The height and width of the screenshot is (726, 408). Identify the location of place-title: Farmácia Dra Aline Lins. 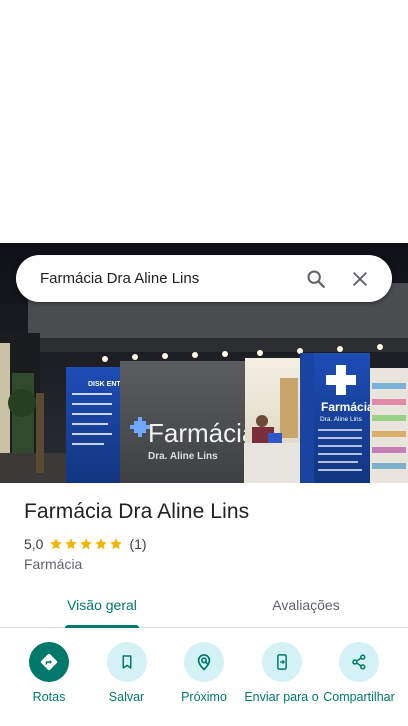
(137, 511).